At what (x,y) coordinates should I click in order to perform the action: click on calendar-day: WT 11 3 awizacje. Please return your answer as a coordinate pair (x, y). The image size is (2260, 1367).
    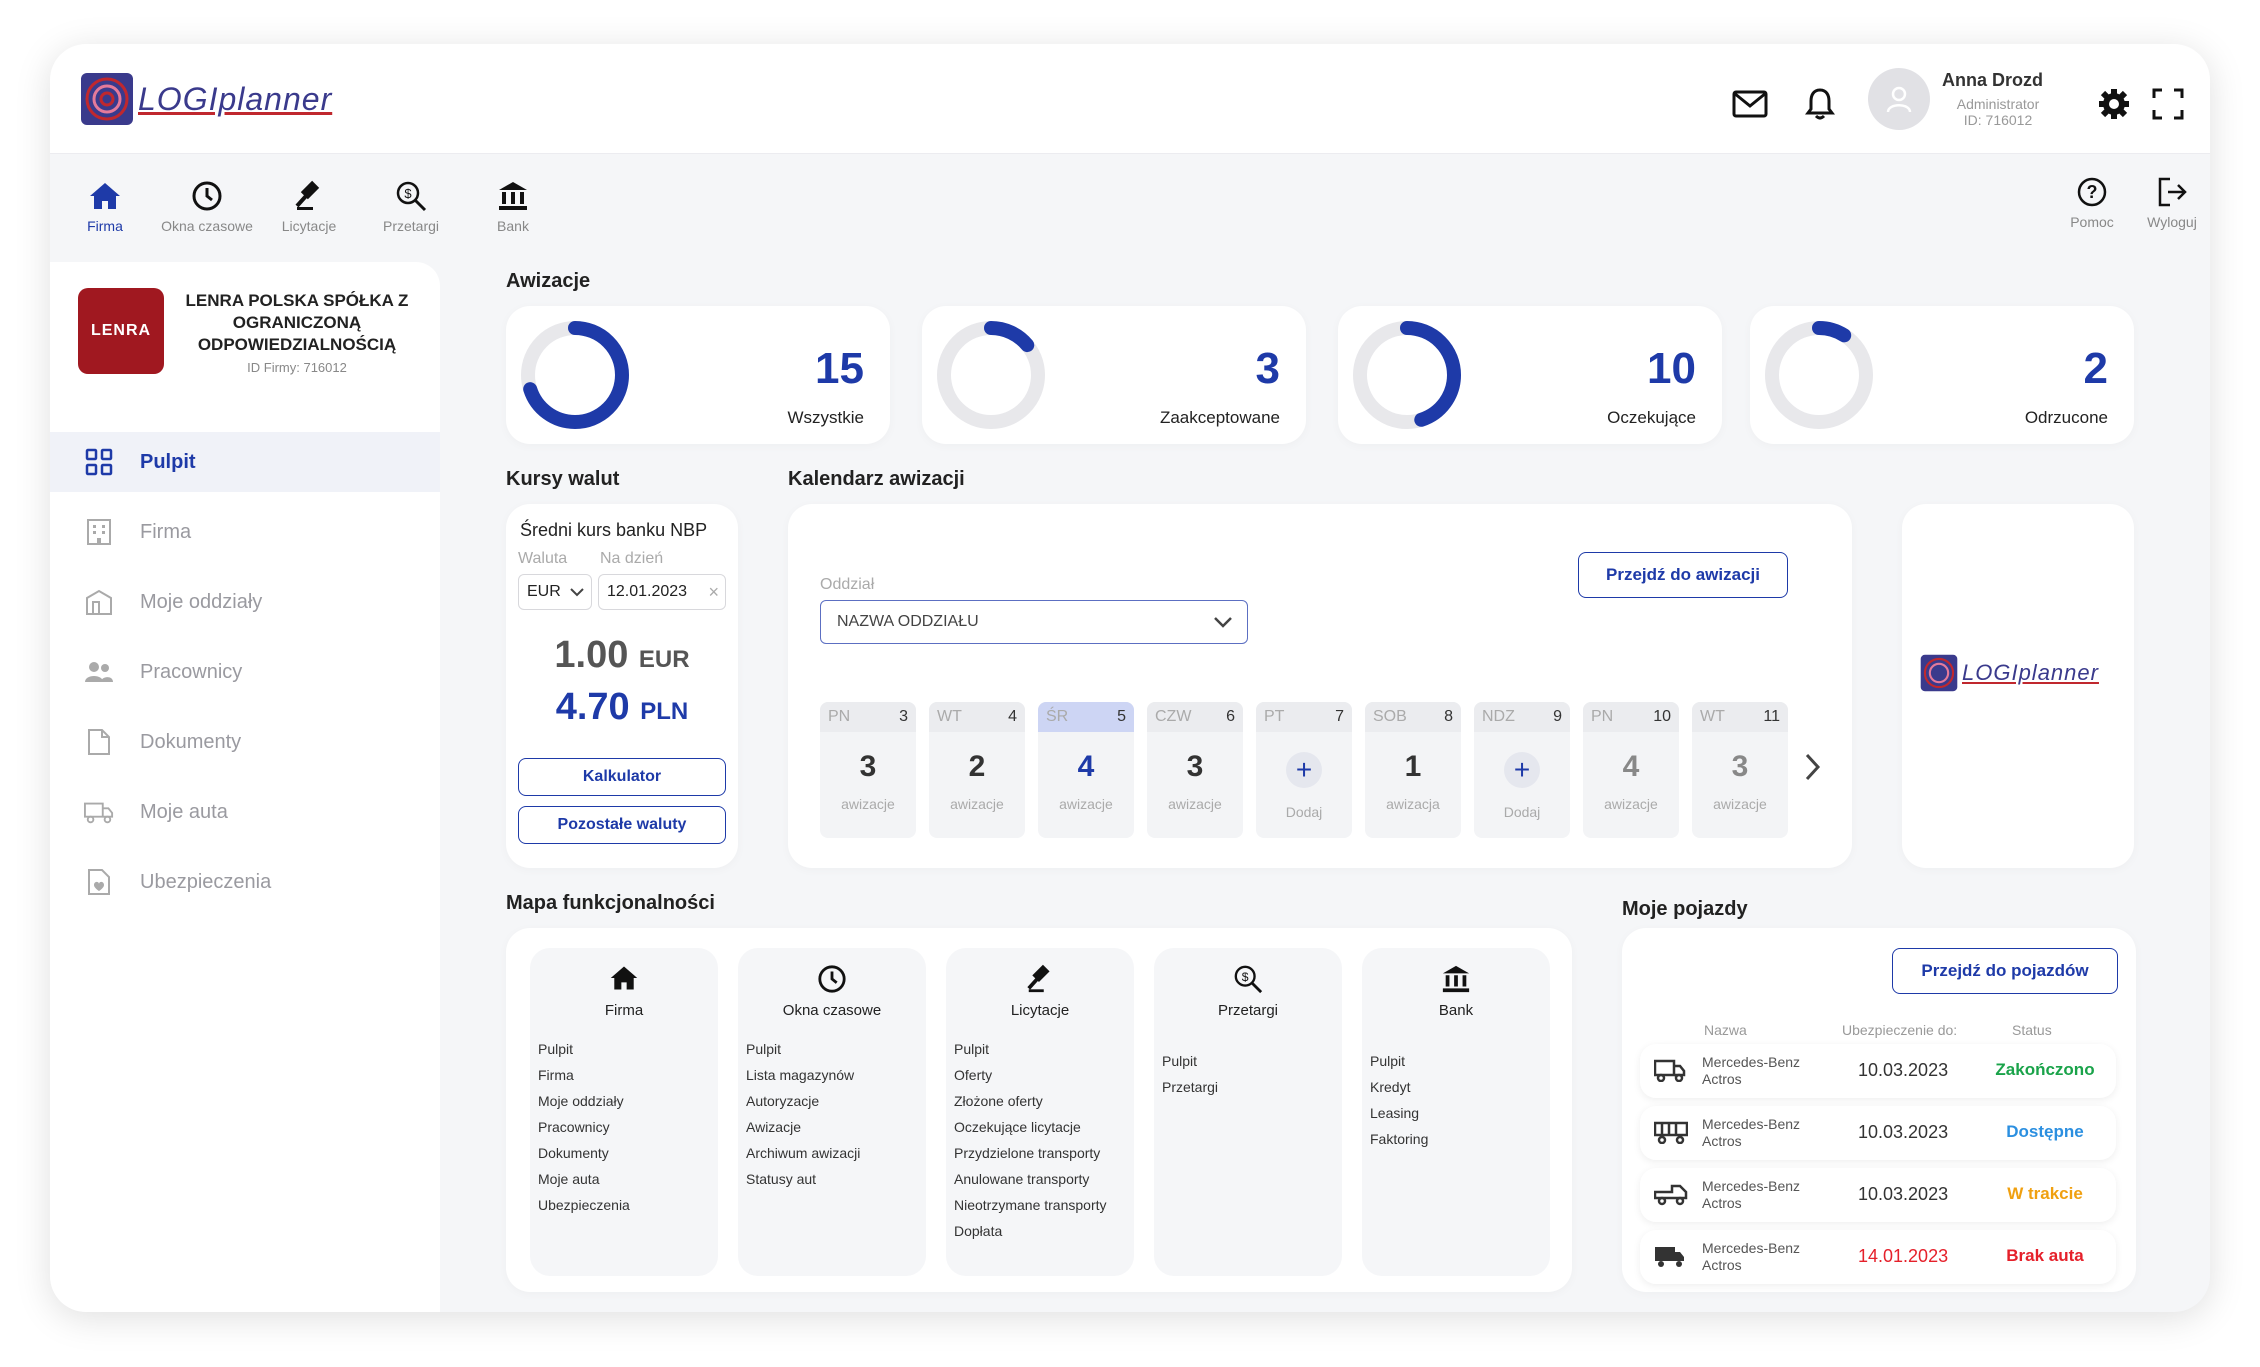
    Looking at the image, I should click on (1740, 770).